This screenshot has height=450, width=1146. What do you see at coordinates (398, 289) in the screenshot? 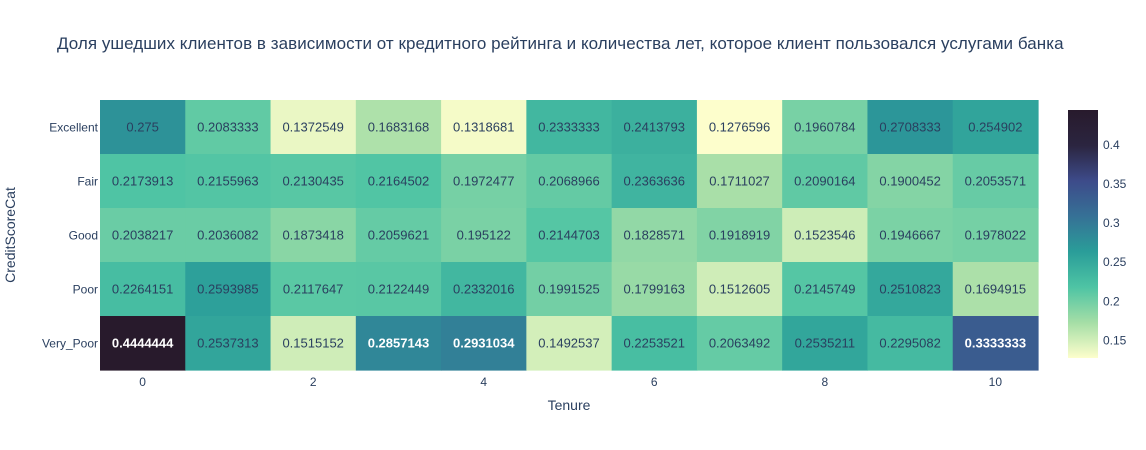
I see `cell-value-label: 0.2122449` at bounding box center [398, 289].